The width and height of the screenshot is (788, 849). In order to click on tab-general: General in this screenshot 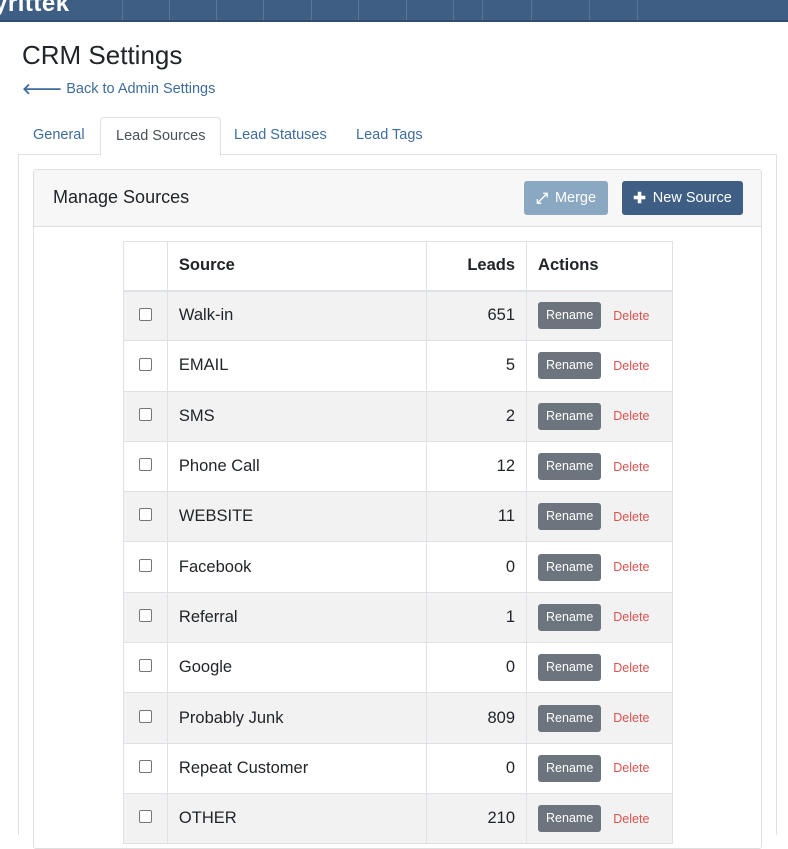, I will do `click(59, 136)`.